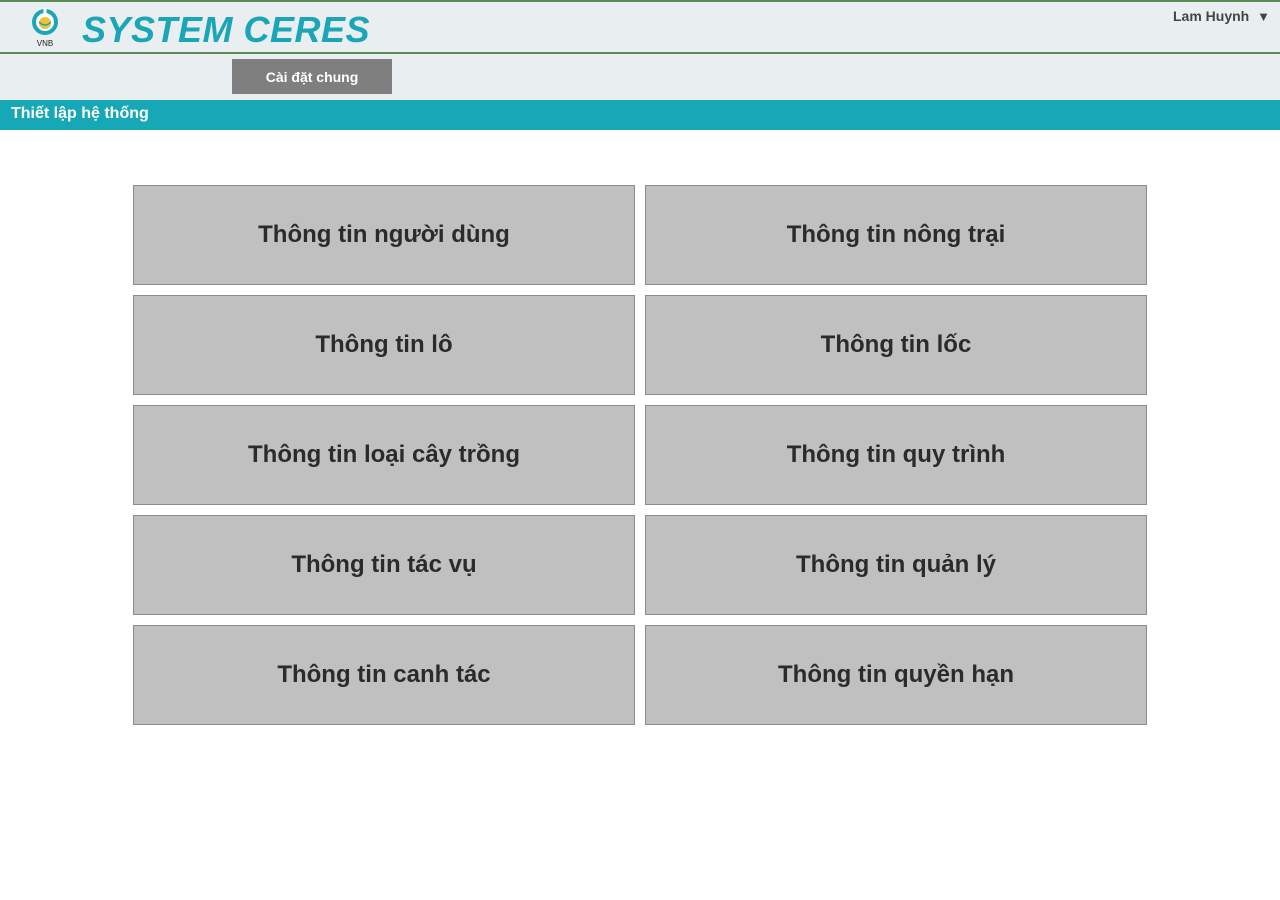 This screenshot has height=900, width=1280. I want to click on tile-lot-info: Thông tin lô, so click(384, 345).